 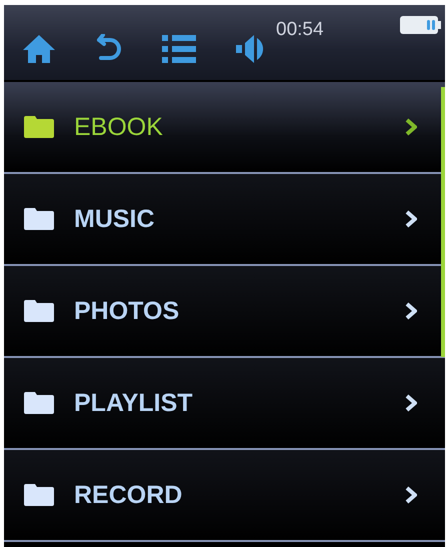 What do you see at coordinates (179, 49) in the screenshot?
I see `list-icon` at bounding box center [179, 49].